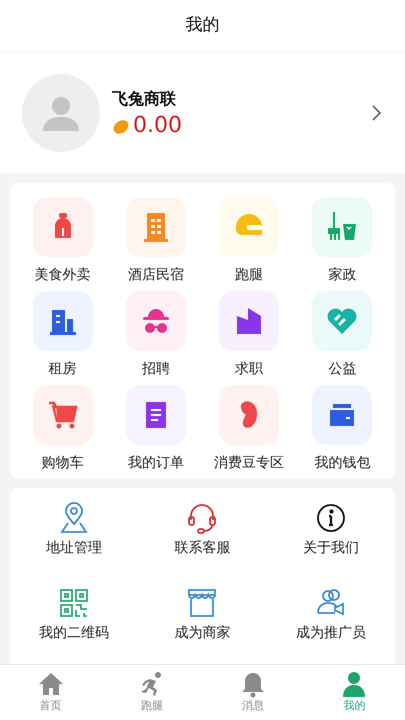 The height and width of the screenshot is (720, 405). I want to click on page-title: 我的, so click(203, 26).